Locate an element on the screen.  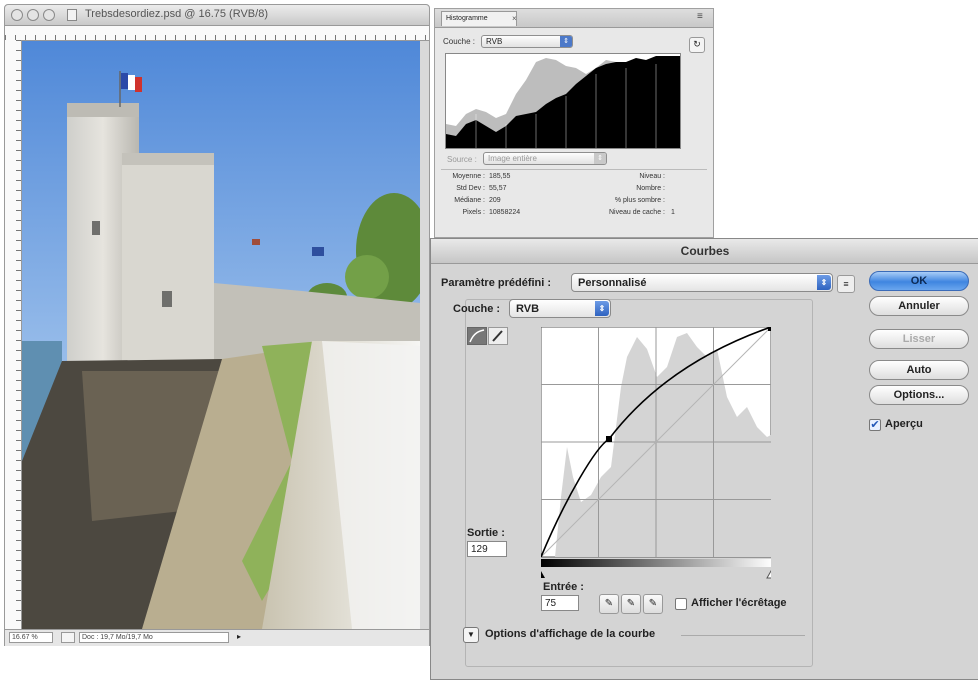
histogram-source-value: Image entière is located at coordinates (512, 158).